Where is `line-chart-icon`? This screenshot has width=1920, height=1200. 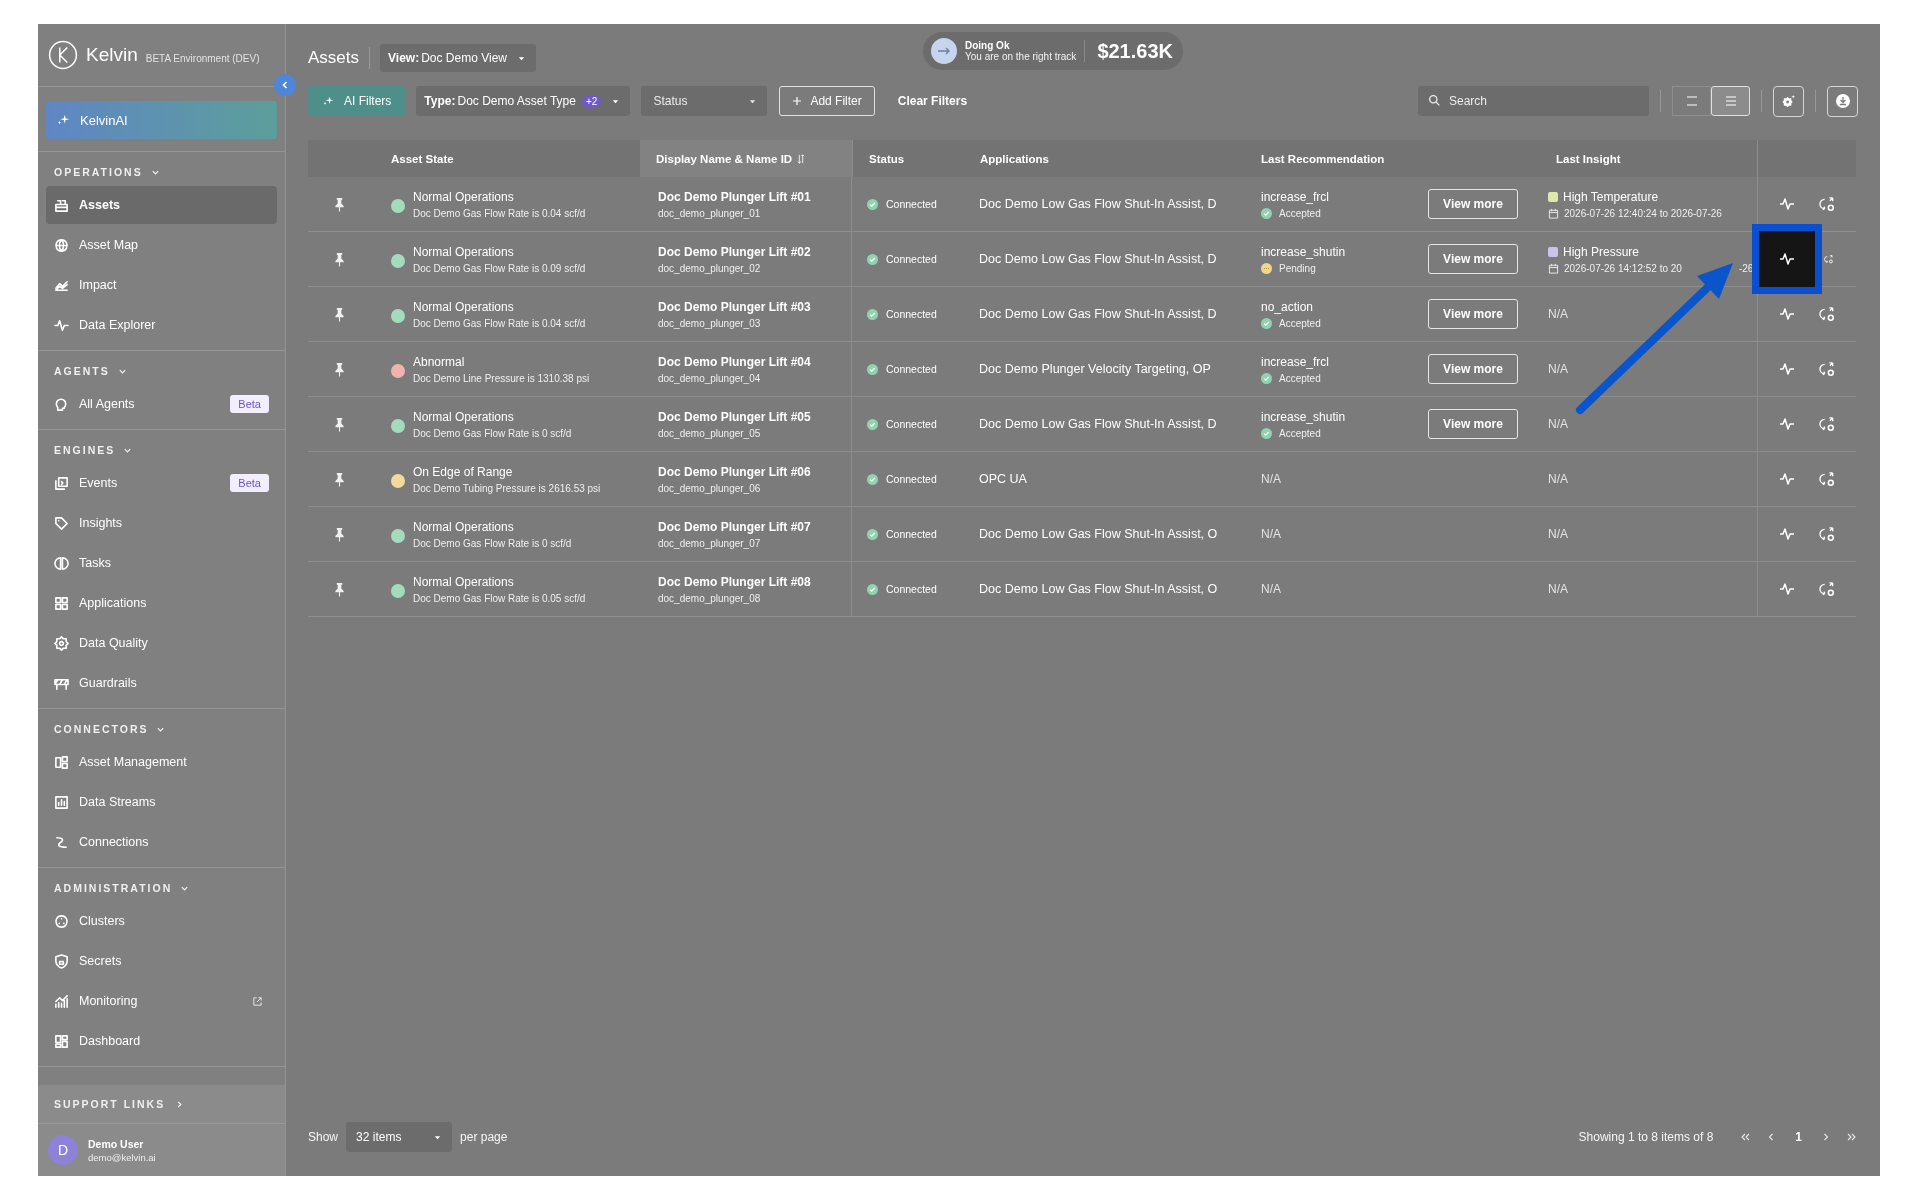
line-chart-icon is located at coordinates (61, 1001).